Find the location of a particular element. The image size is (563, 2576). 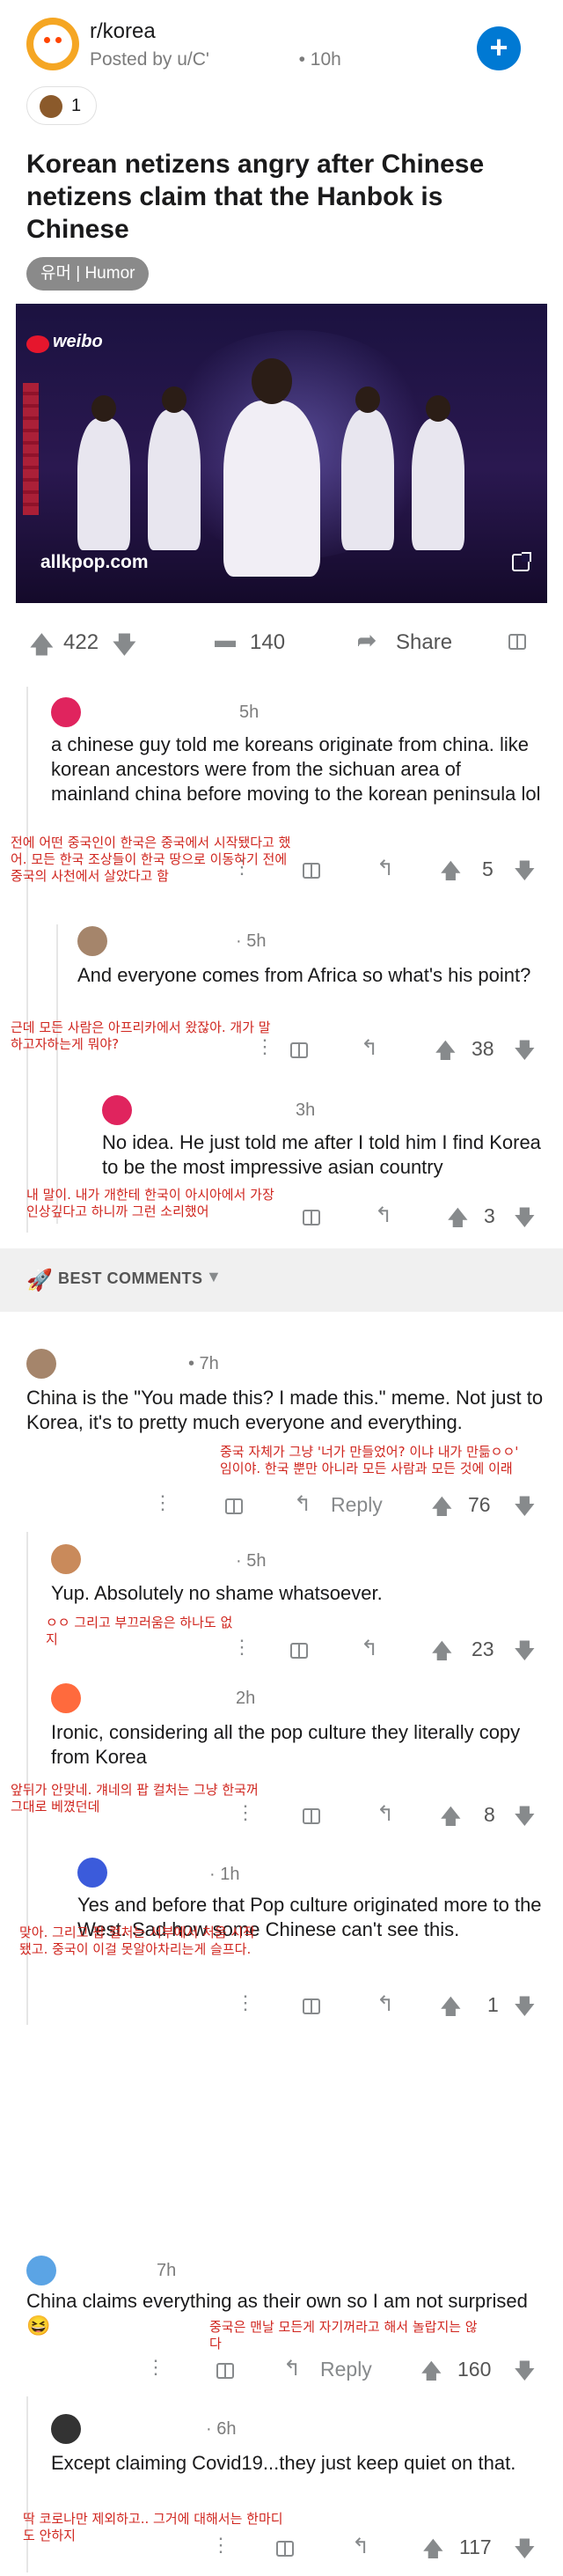

subreddit-name: r/korea is located at coordinates (123, 32).